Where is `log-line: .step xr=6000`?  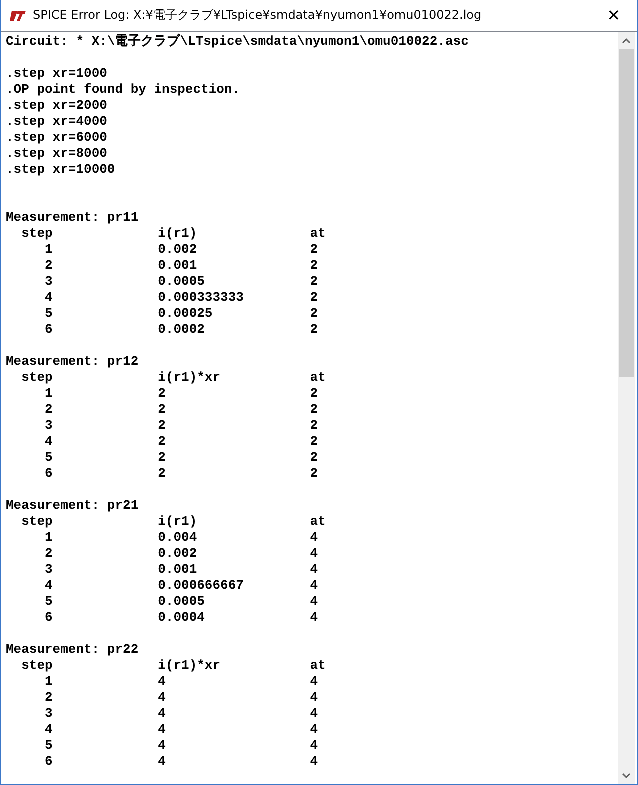
log-line: .step xr=6000 is located at coordinates (57, 138).